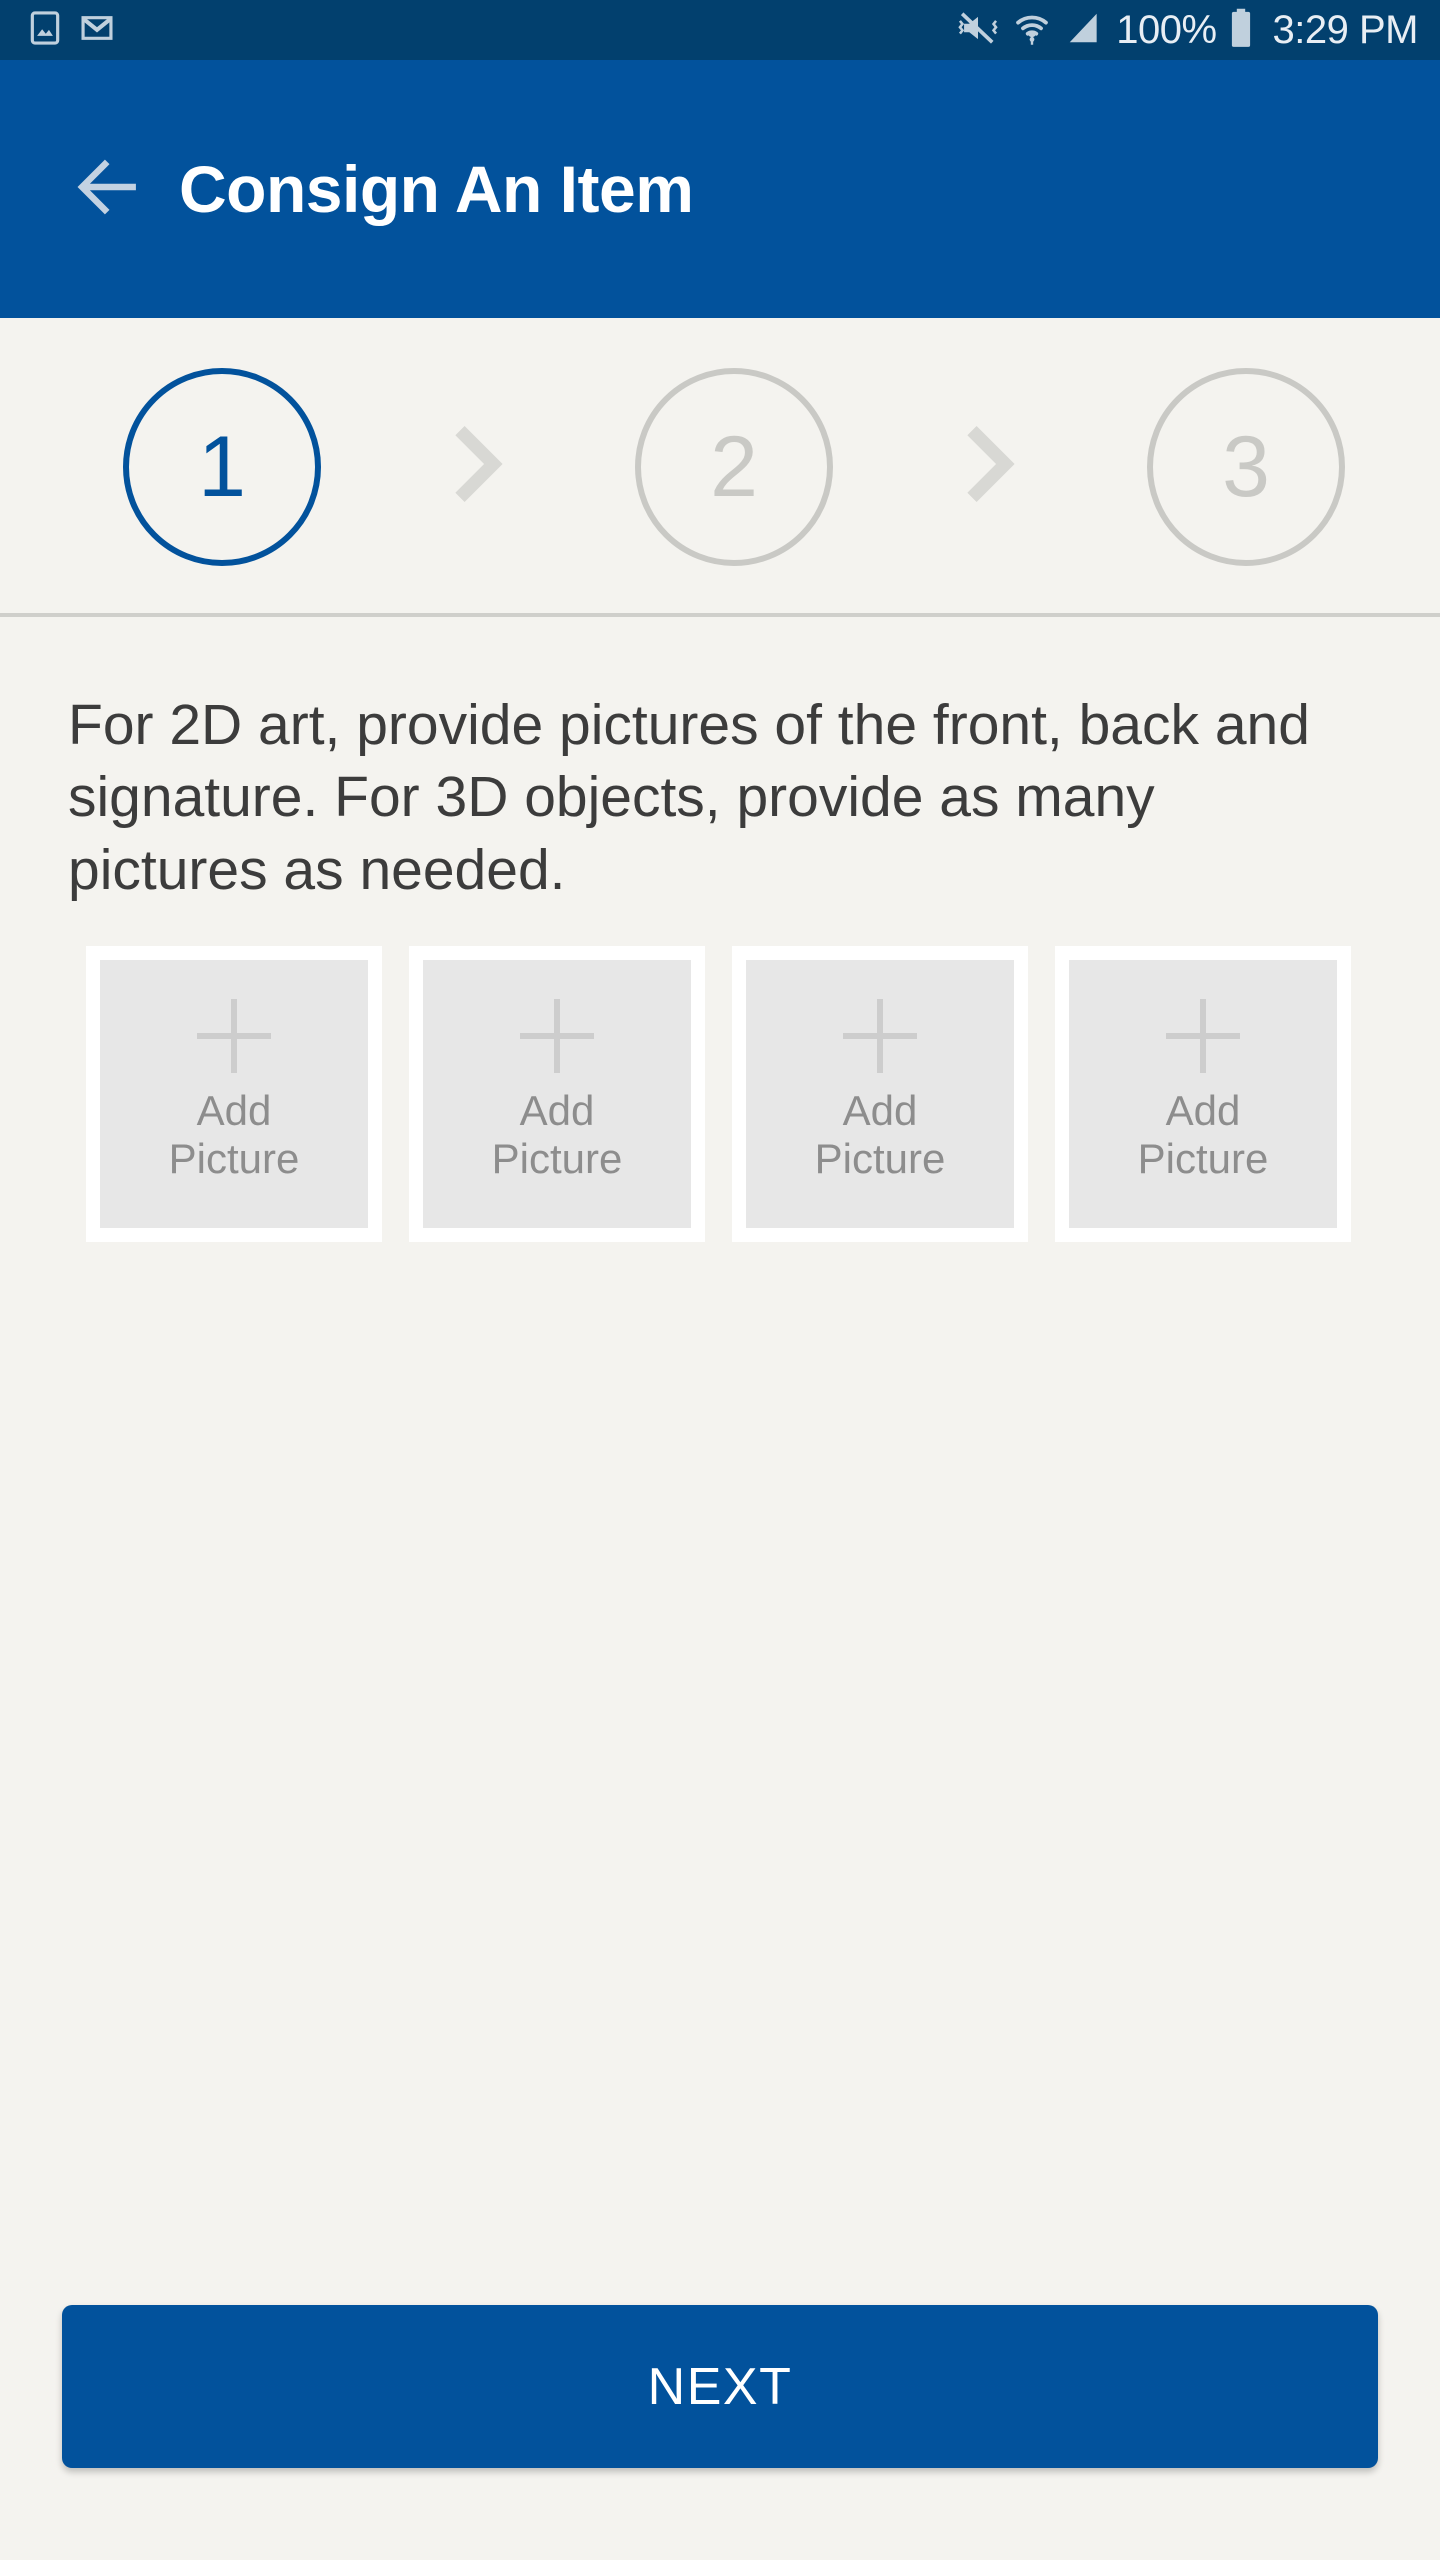  What do you see at coordinates (97, 30) in the screenshot?
I see `gmail-icon` at bounding box center [97, 30].